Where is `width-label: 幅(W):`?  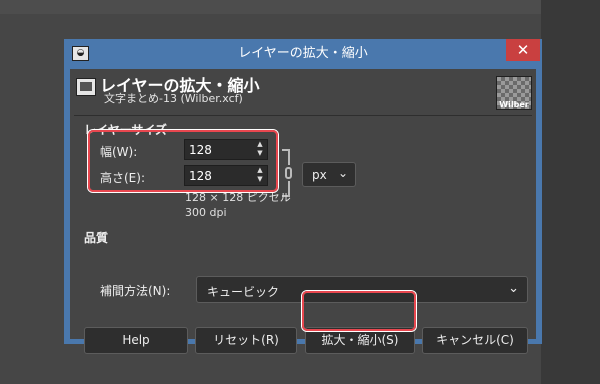
width-label: 幅(W): is located at coordinates (119, 152).